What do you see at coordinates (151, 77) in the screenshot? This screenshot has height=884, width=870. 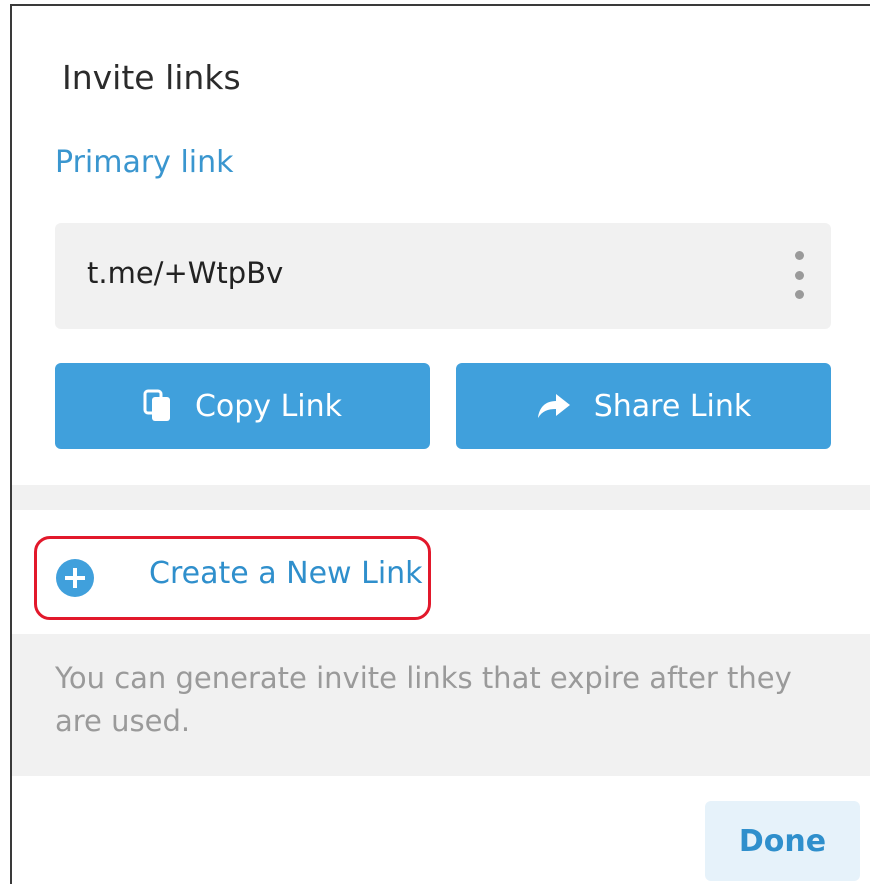 I see `dialog-title: Invite links` at bounding box center [151, 77].